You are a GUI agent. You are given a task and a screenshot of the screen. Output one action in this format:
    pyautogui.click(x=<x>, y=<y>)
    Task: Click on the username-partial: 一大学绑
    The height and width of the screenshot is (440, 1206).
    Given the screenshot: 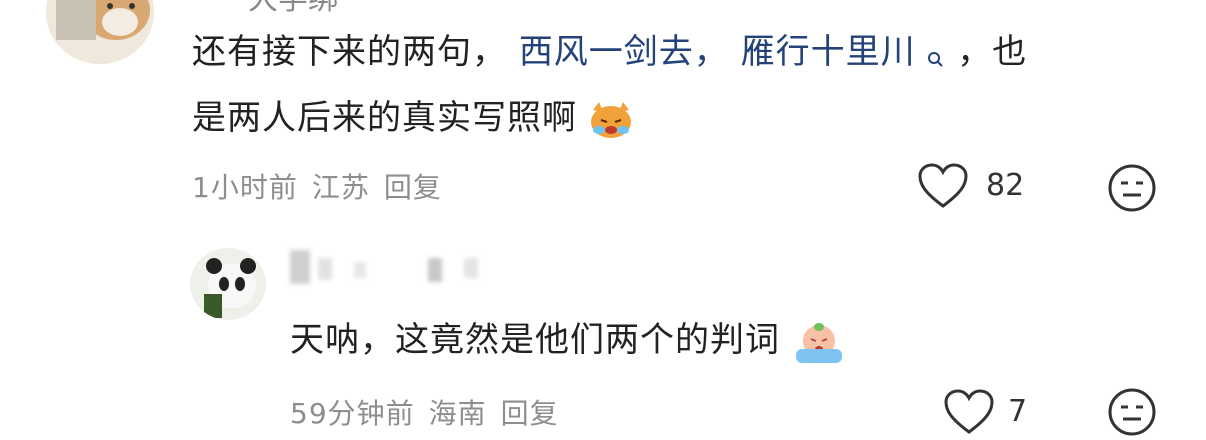 What is the action you would take?
    pyautogui.click(x=278, y=9)
    